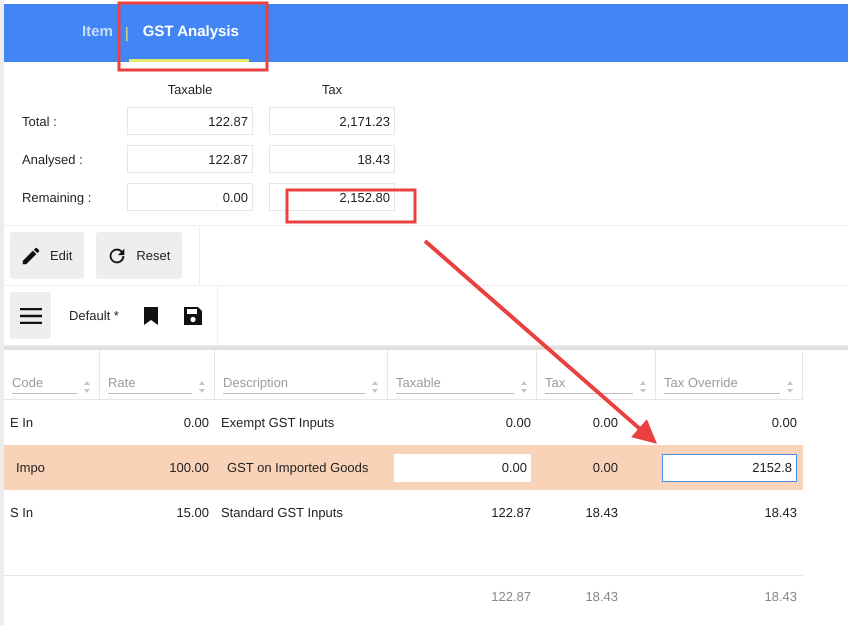 The image size is (848, 625). I want to click on table-cell-text: GST on Imported Goods, so click(297, 467).